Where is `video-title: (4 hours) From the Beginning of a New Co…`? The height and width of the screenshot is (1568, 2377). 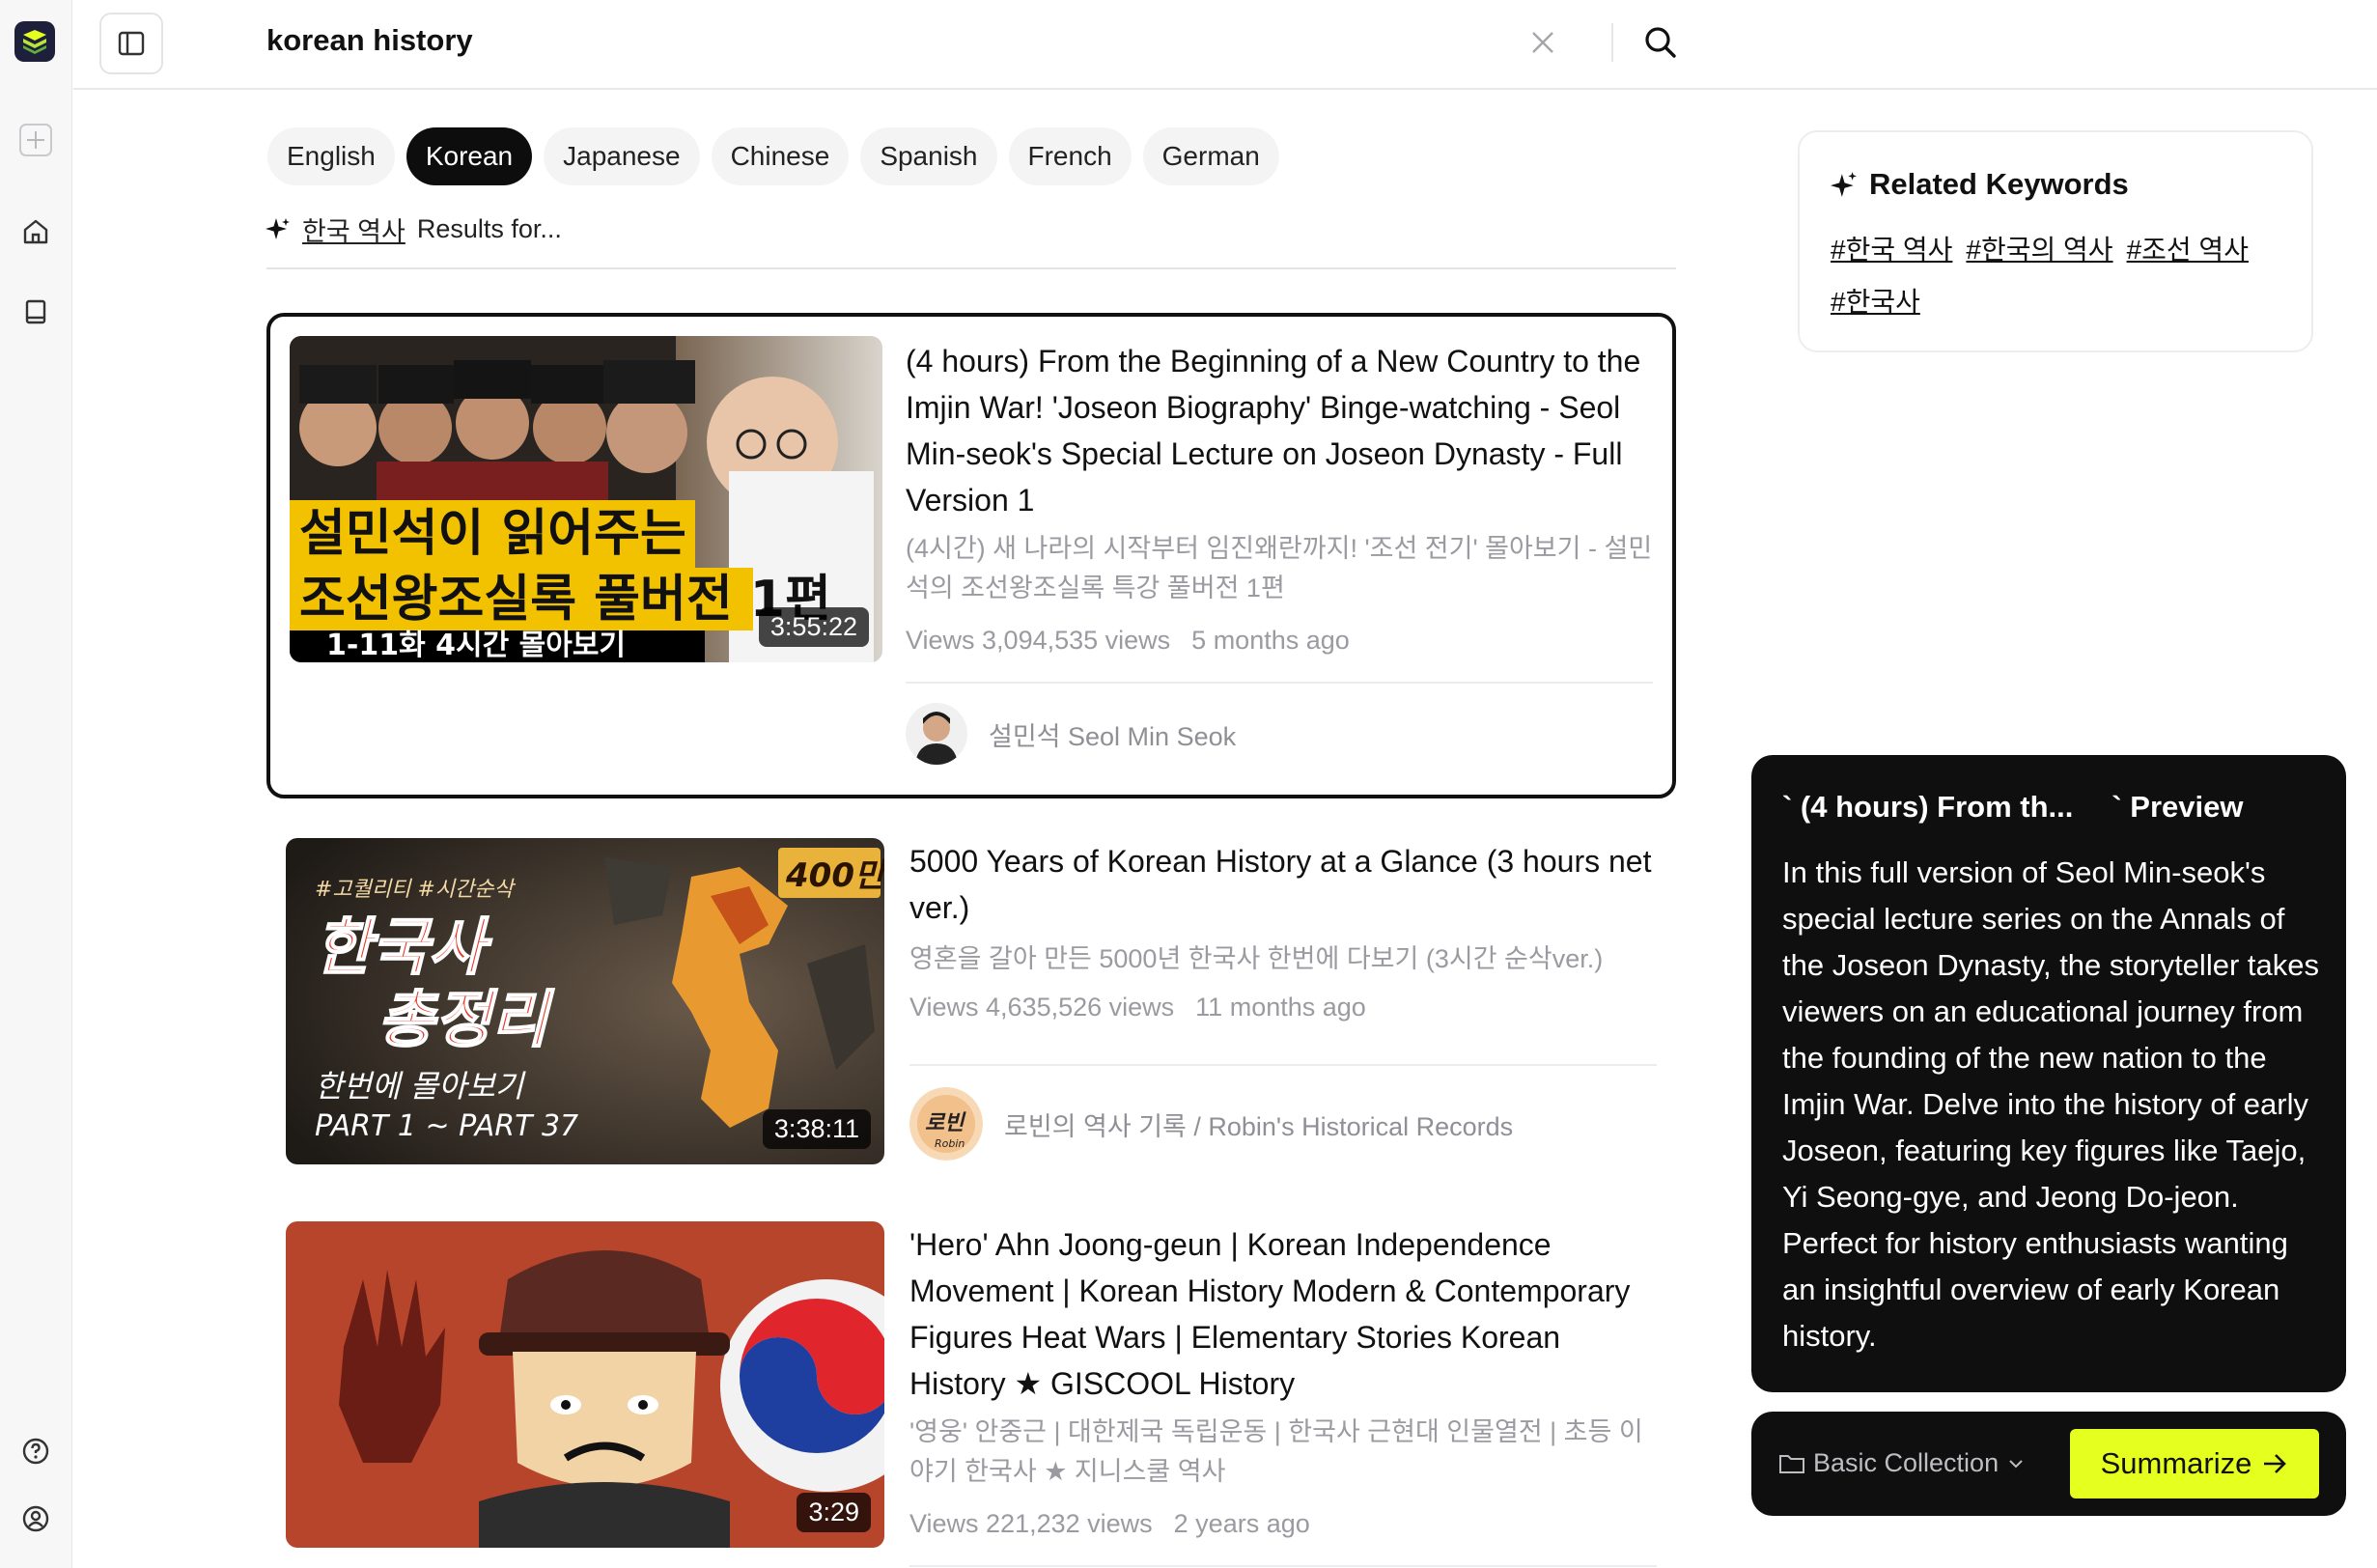
video-title: (4 hours) From the Beginning of a New Co… is located at coordinates (1282, 431).